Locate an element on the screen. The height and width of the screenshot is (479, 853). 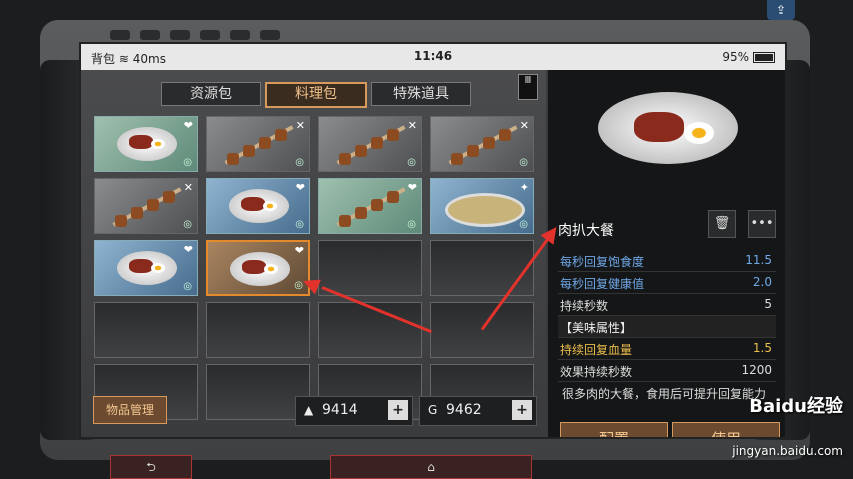
stat-section-header: 【美味属性】 is located at coordinates (667, 327).